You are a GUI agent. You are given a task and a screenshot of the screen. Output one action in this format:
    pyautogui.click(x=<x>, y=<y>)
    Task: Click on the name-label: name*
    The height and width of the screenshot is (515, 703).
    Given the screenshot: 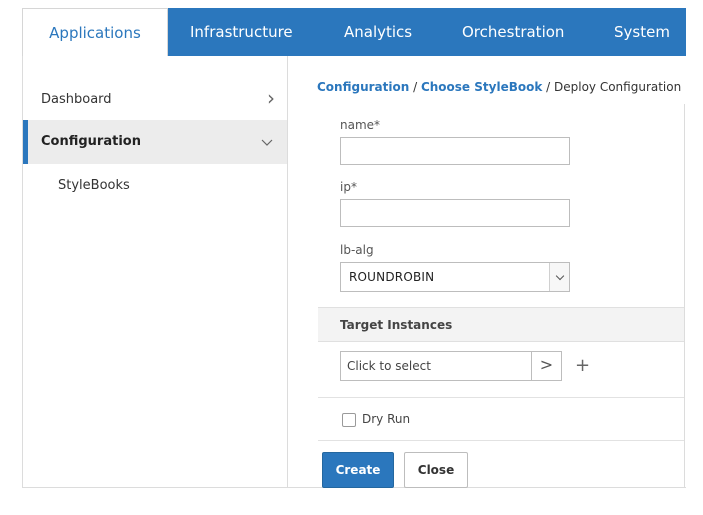 What is the action you would take?
    pyautogui.click(x=360, y=125)
    